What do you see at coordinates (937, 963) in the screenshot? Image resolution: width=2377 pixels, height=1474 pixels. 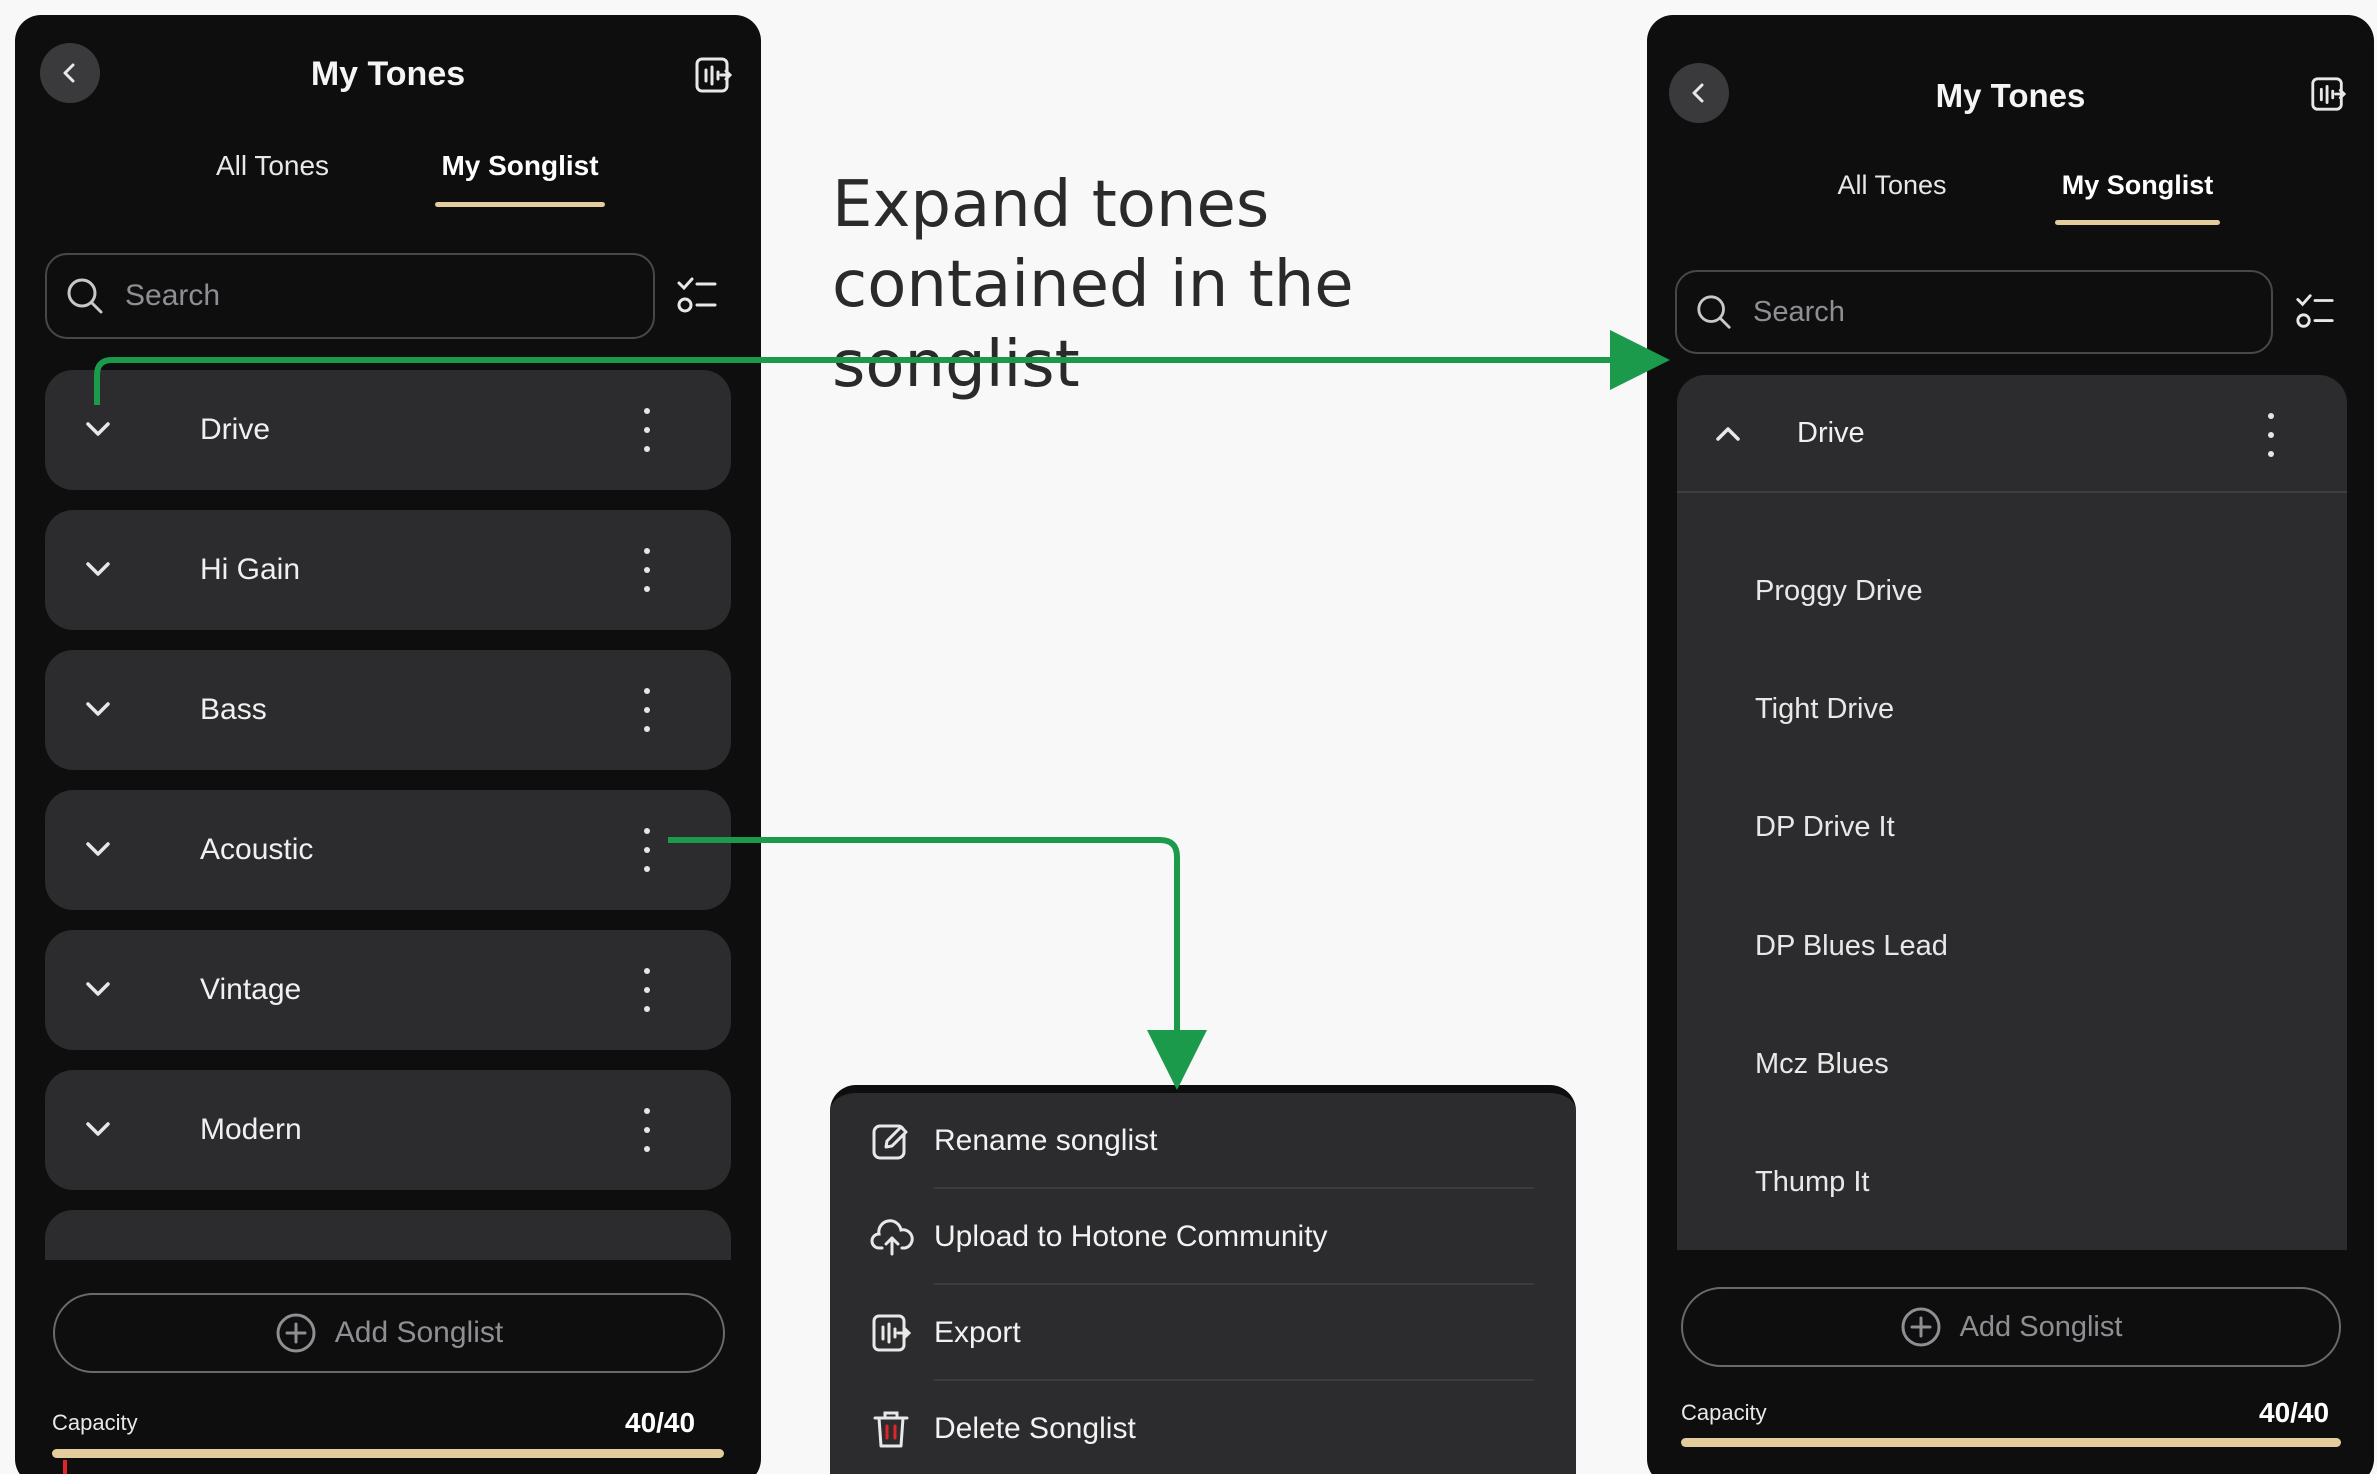 I see `arrow-menu` at bounding box center [937, 963].